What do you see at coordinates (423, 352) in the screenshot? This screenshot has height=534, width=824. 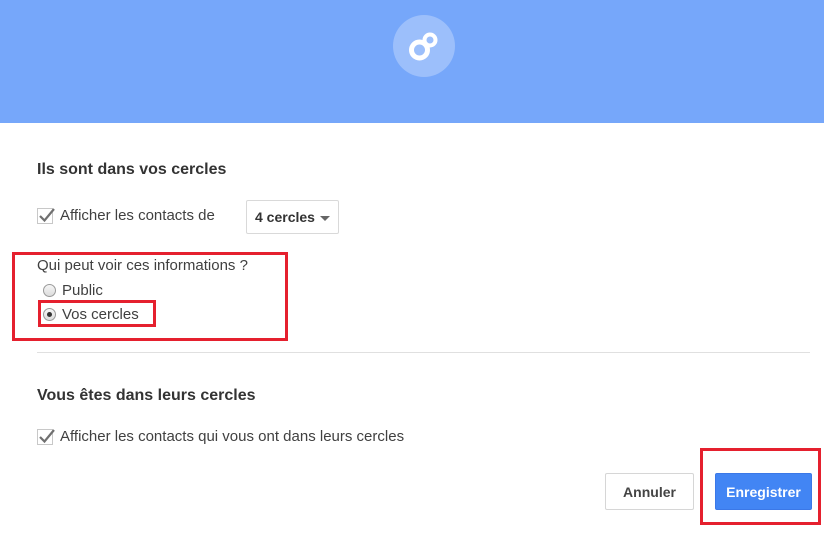 I see `section-divider` at bounding box center [423, 352].